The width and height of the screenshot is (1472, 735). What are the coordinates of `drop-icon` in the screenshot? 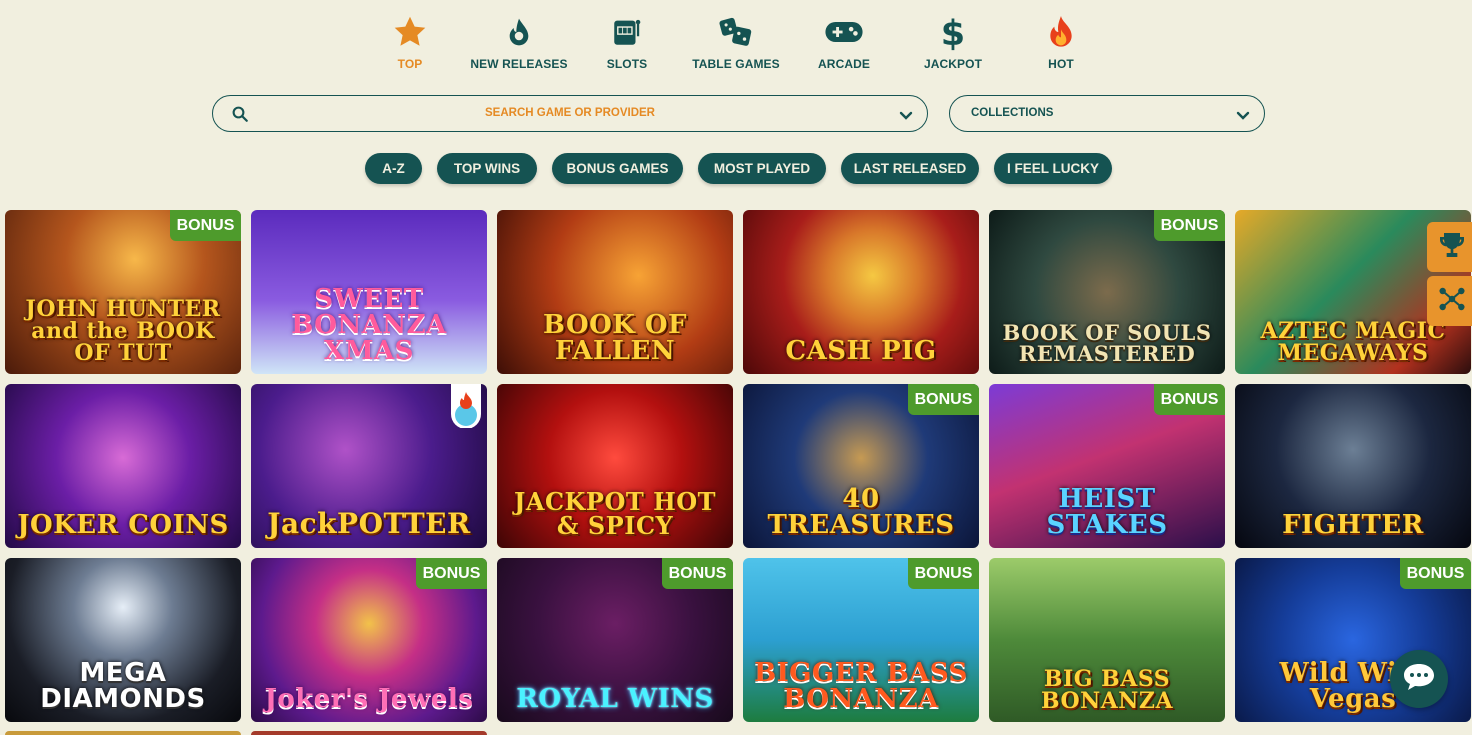 It's located at (519, 32).